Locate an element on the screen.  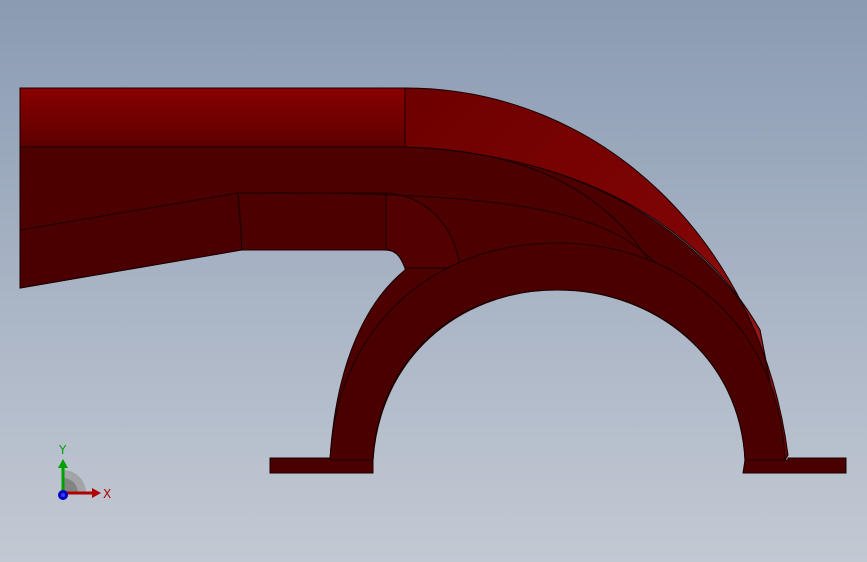
recess-flat-face is located at coordinates (312, 221).